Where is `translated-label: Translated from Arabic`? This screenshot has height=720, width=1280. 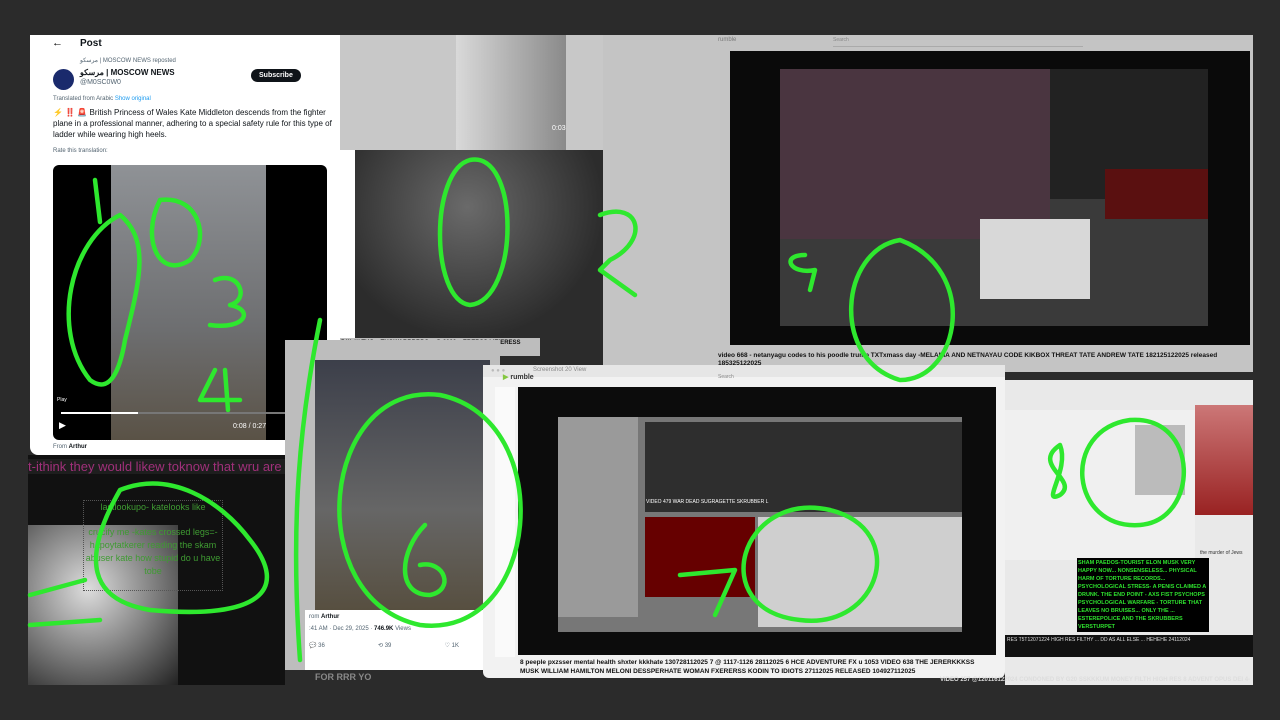 translated-label: Translated from Arabic is located at coordinates (83, 99).